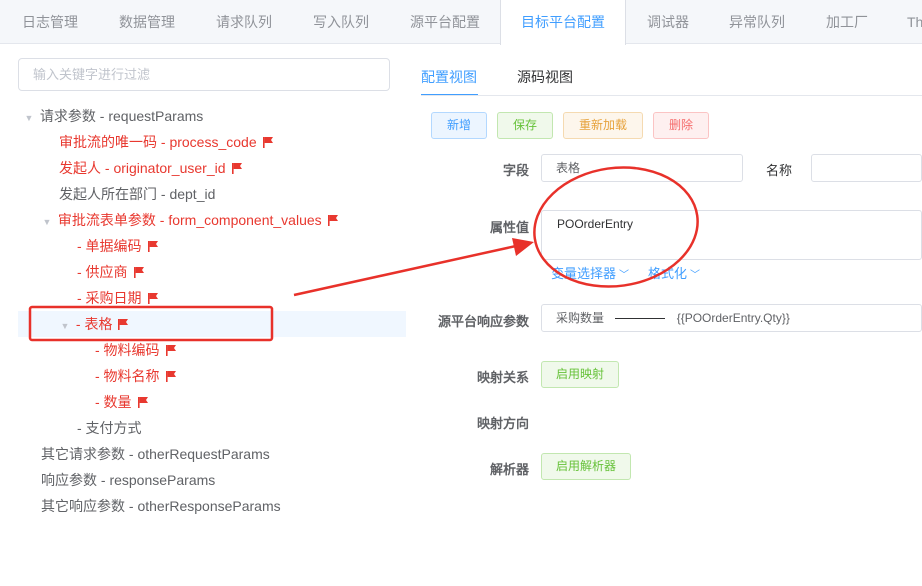  I want to click on variable-selector-link: 变量选择器 ﹀, so click(590, 272).